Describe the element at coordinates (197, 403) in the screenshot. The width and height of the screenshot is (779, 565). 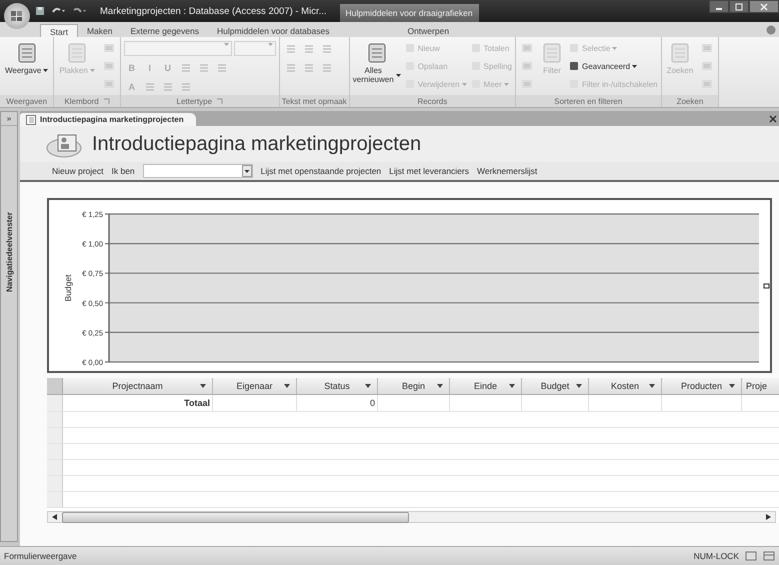
I see `total-cell: Totaal` at that location.